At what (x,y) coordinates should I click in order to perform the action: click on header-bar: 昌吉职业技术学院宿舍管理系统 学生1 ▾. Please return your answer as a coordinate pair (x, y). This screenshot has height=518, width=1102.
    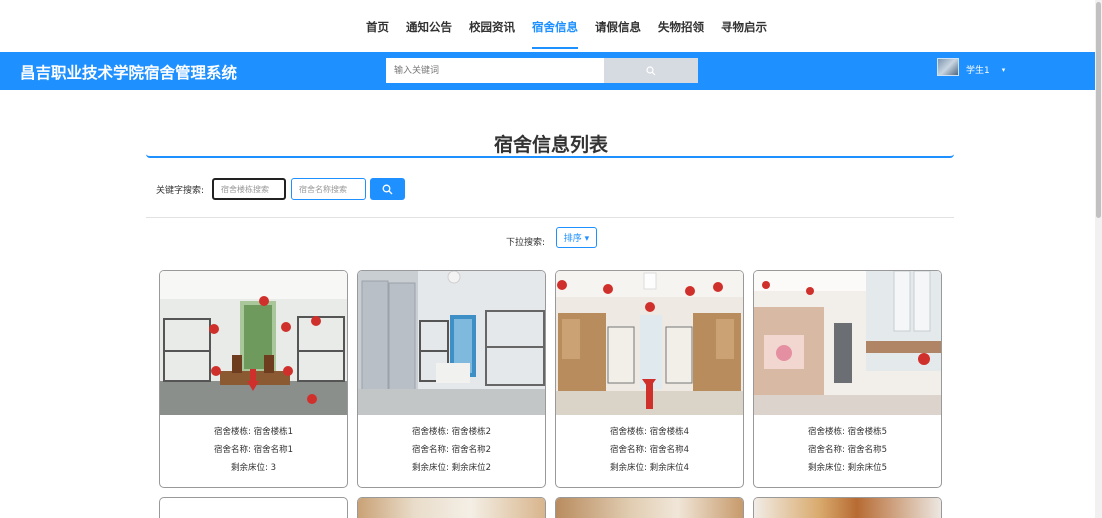
    Looking at the image, I should click on (551, 71).